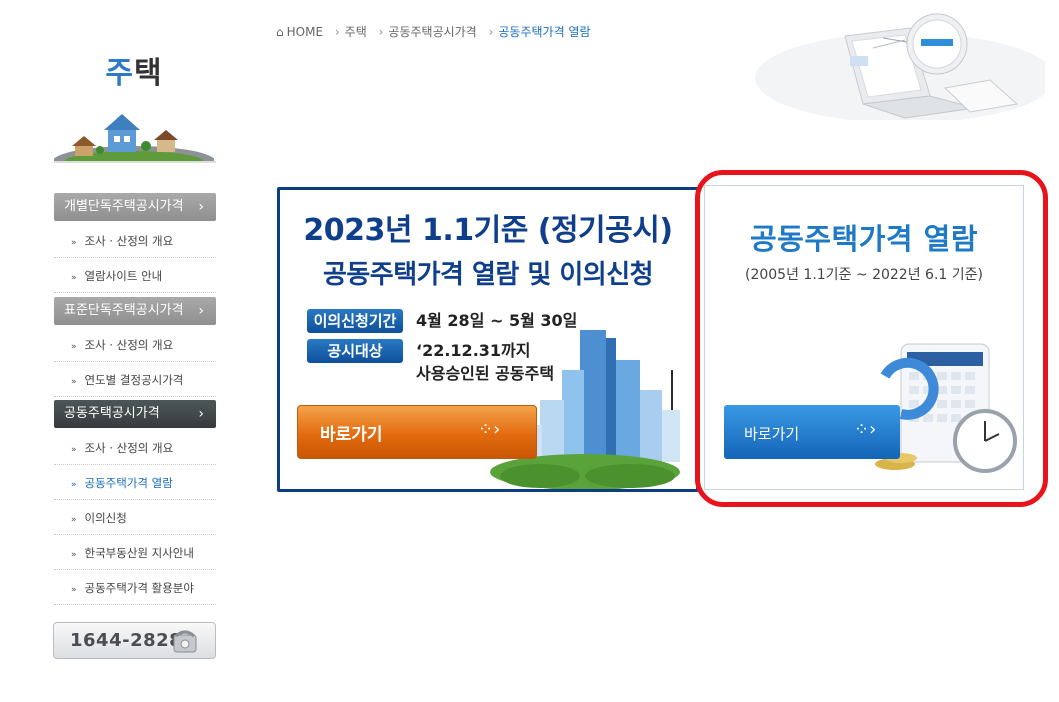  What do you see at coordinates (280, 32) in the screenshot?
I see `home-icon: ⌂` at bounding box center [280, 32].